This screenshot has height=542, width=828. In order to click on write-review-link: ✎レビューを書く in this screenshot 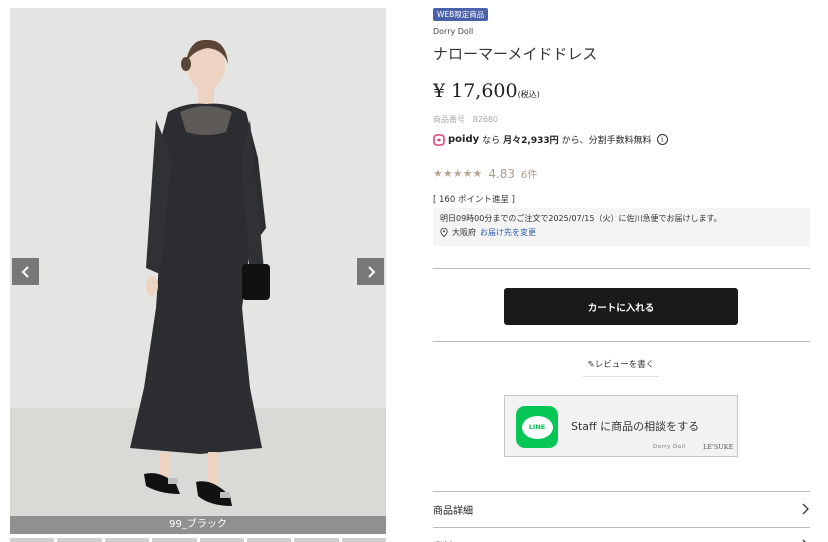, I will do `click(621, 367)`.